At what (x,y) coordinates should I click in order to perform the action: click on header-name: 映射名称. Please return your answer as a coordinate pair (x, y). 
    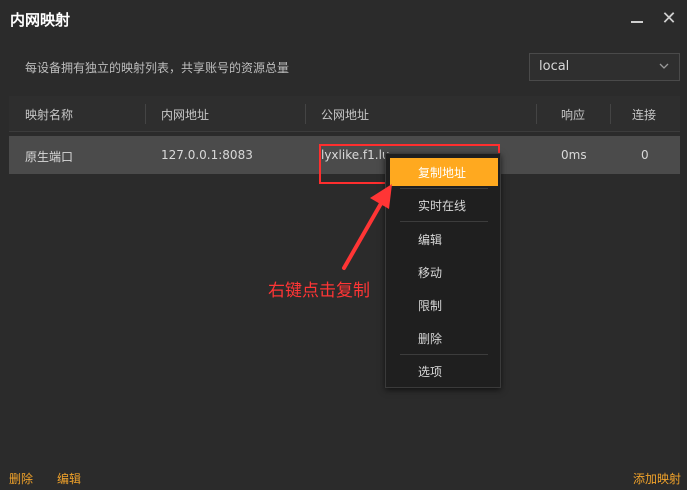
    Looking at the image, I should click on (49, 115).